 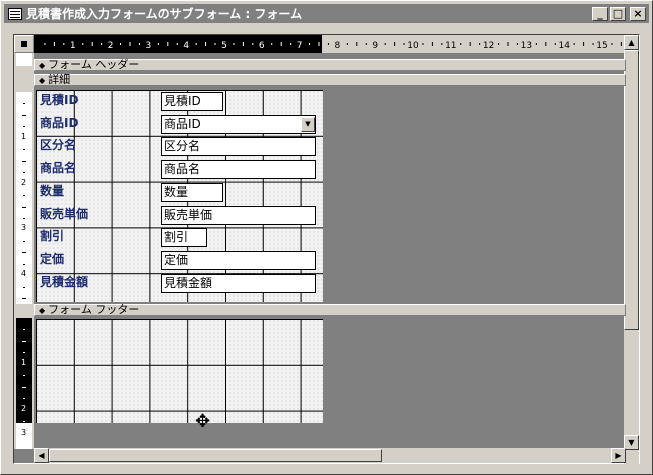 I want to click on text-box-control: 販売単価, so click(x=238, y=215).